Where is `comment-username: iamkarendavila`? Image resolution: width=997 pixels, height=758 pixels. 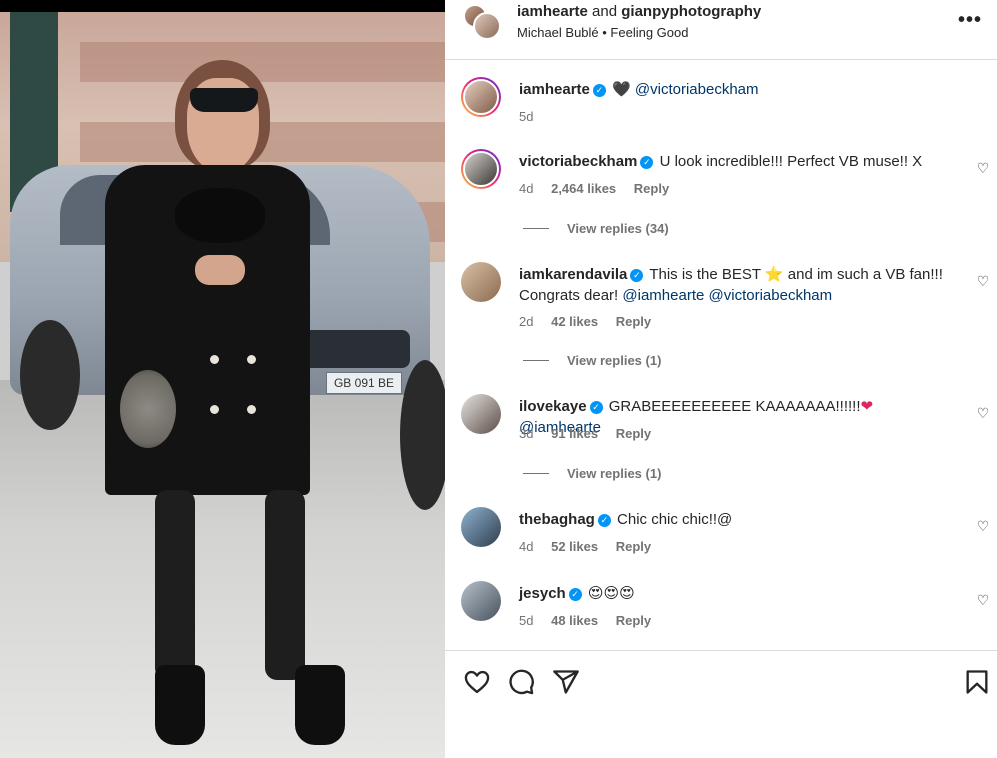 comment-username: iamkarendavila is located at coordinates (573, 274).